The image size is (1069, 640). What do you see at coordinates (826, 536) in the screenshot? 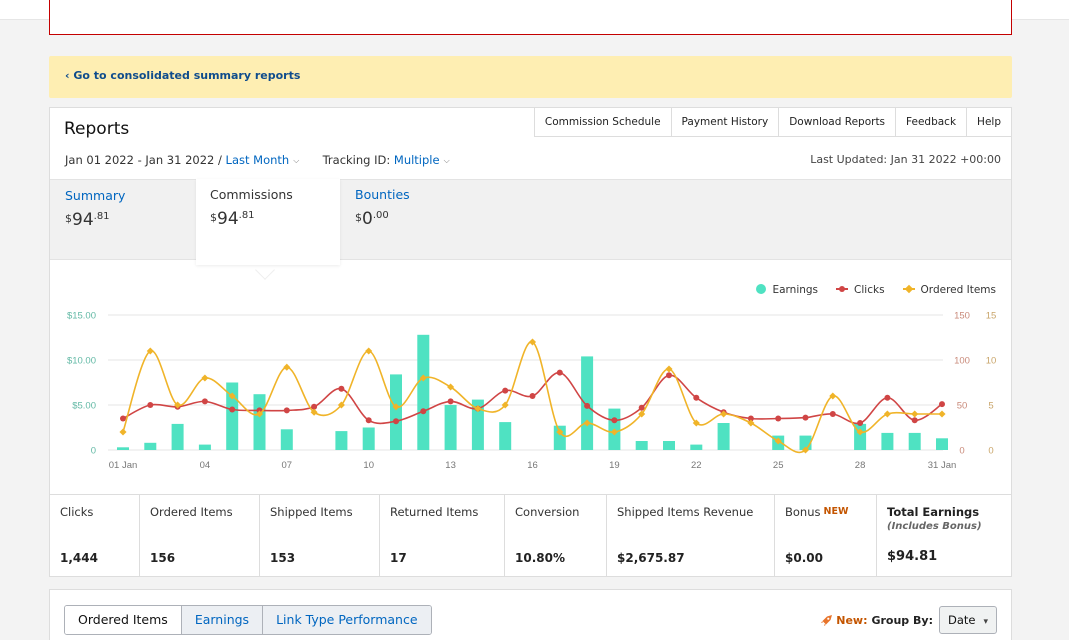
I see `stat-bonus: Bonus NEW $0.00` at bounding box center [826, 536].